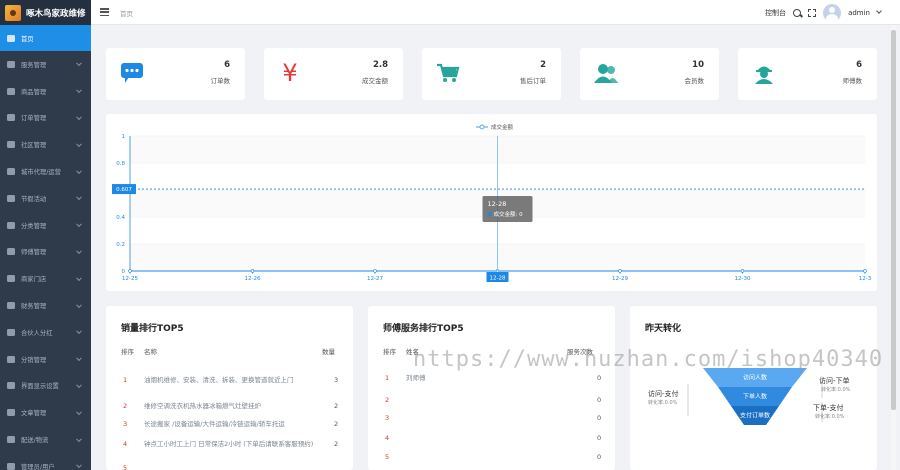  Describe the element at coordinates (755, 397) in the screenshot. I see `funnel-label-order: 下单人数` at that location.